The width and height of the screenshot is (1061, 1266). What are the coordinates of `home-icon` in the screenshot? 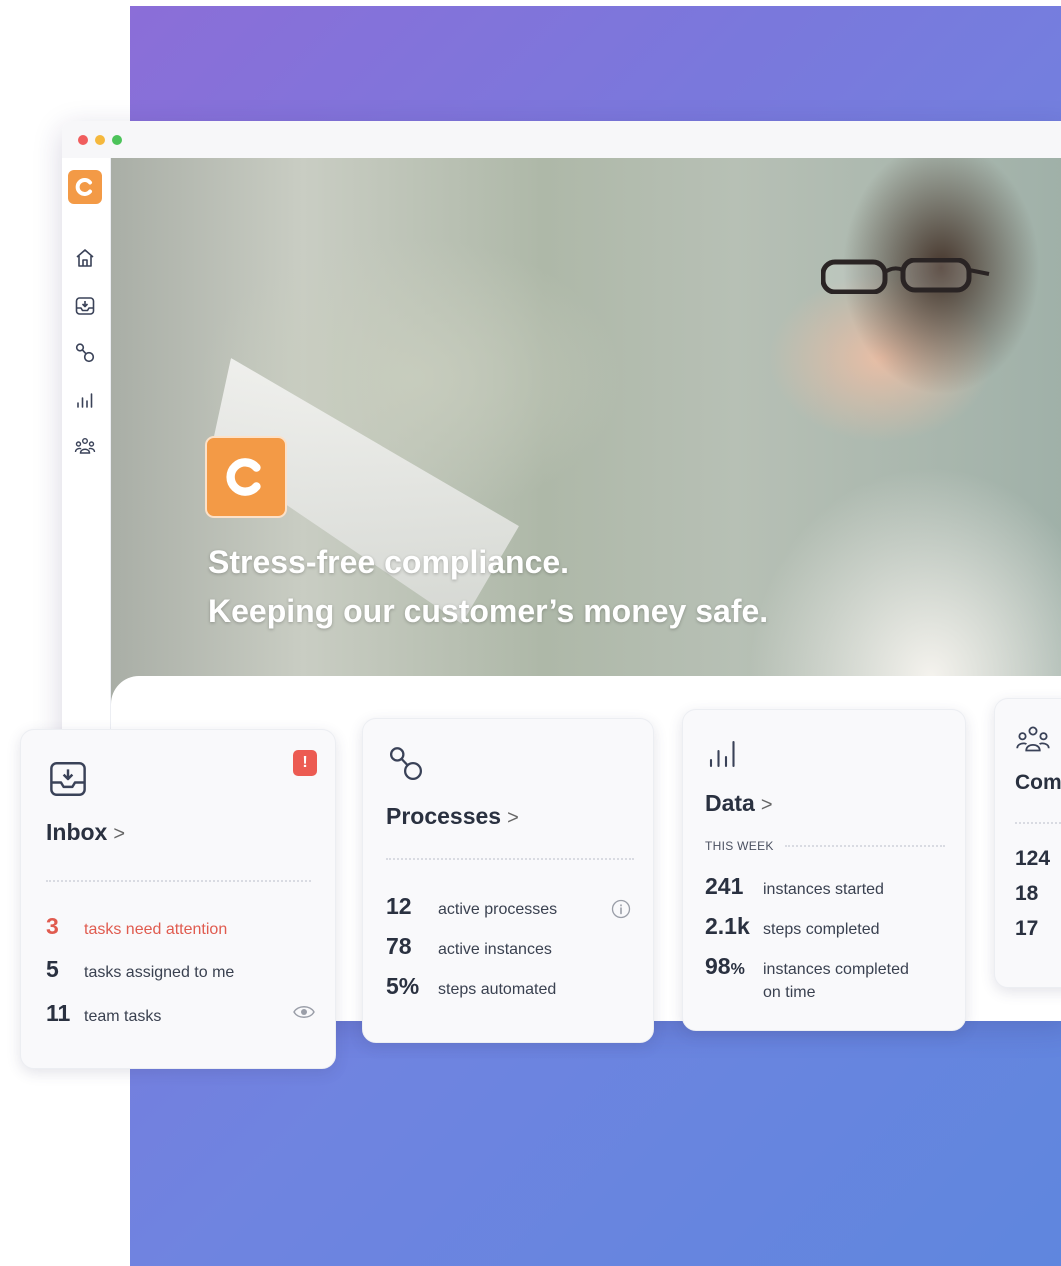 It's located at (85, 258).